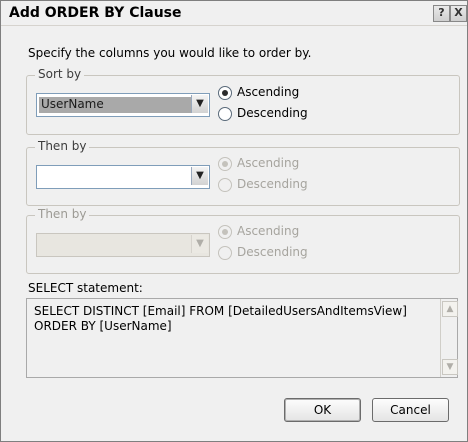 This screenshot has height=442, width=468. Describe the element at coordinates (450, 367) in the screenshot. I see `scroll-down-icon: ▼` at that location.